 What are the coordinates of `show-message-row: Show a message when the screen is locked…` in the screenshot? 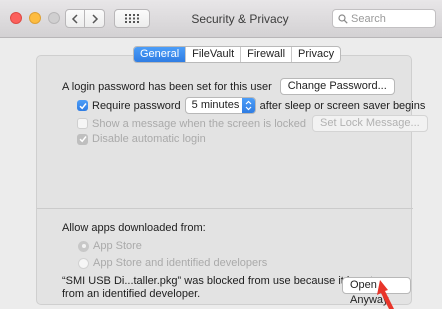 It's located at (252, 123).